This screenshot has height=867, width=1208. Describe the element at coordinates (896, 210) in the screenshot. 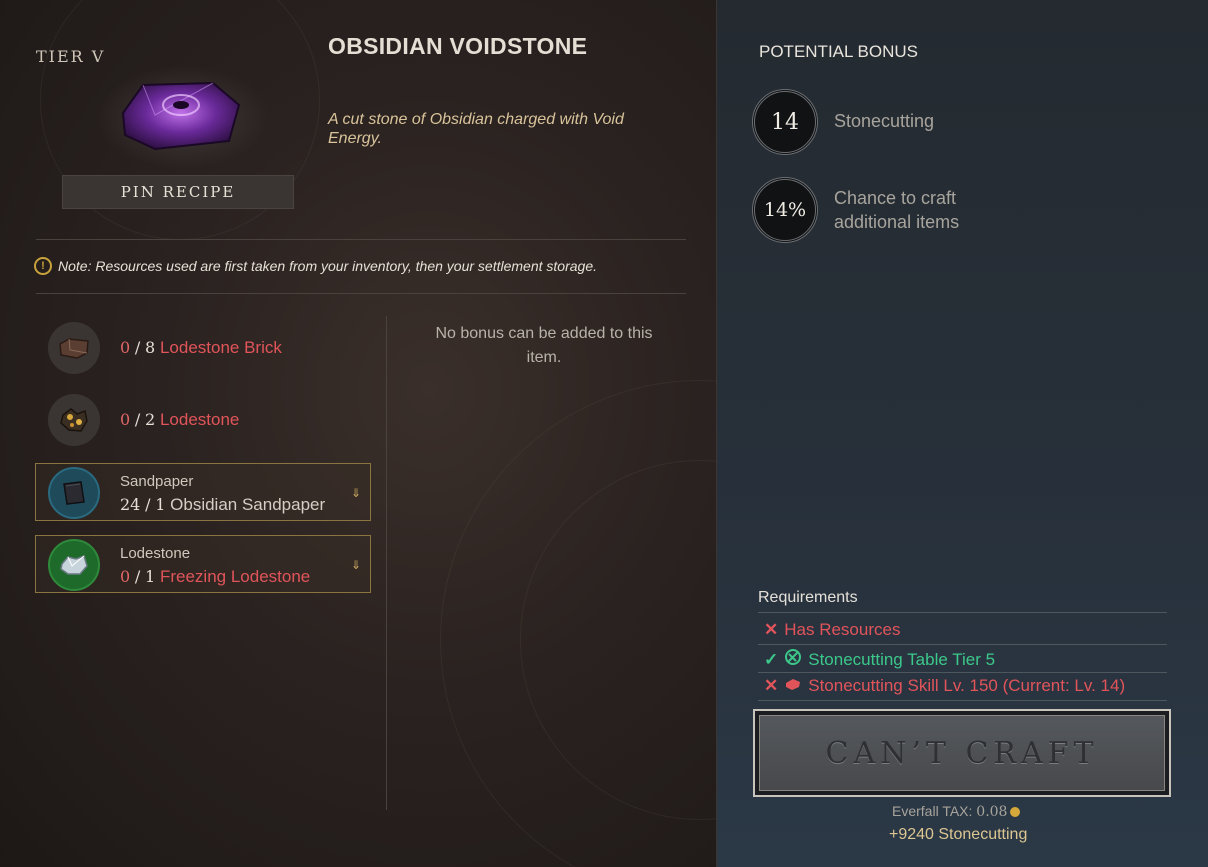

I see `chance-label: Chance to craft additional items` at that location.